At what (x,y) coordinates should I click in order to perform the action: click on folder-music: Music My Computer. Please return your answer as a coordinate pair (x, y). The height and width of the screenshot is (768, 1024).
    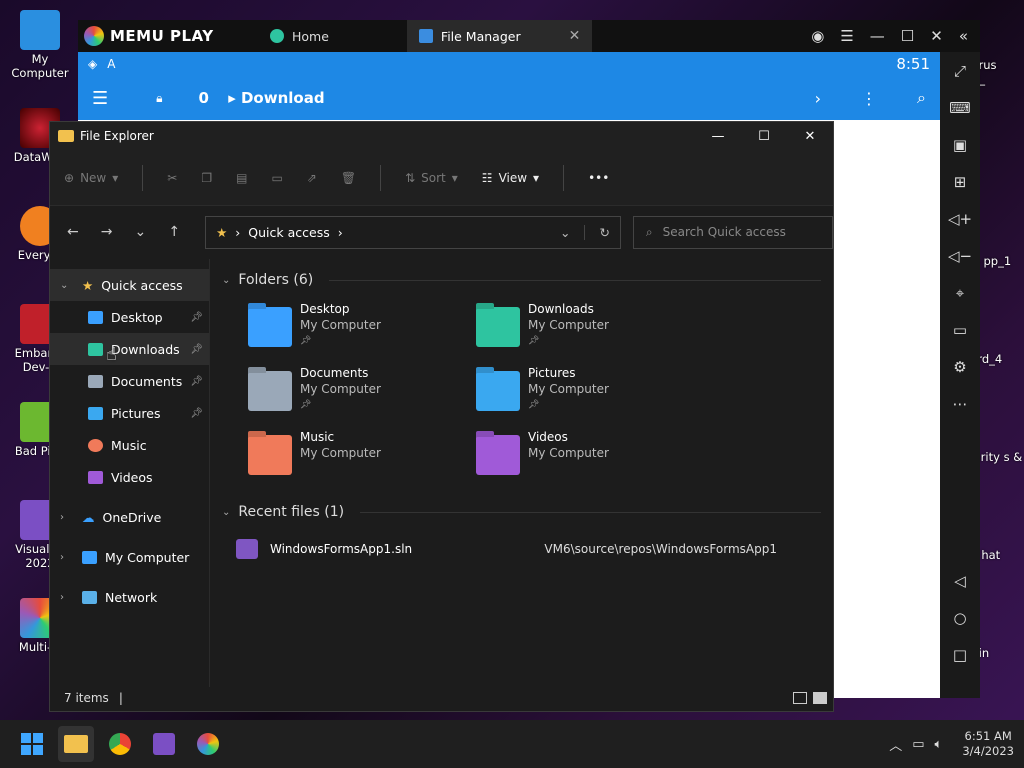
    Looking at the image, I should click on (362, 456).